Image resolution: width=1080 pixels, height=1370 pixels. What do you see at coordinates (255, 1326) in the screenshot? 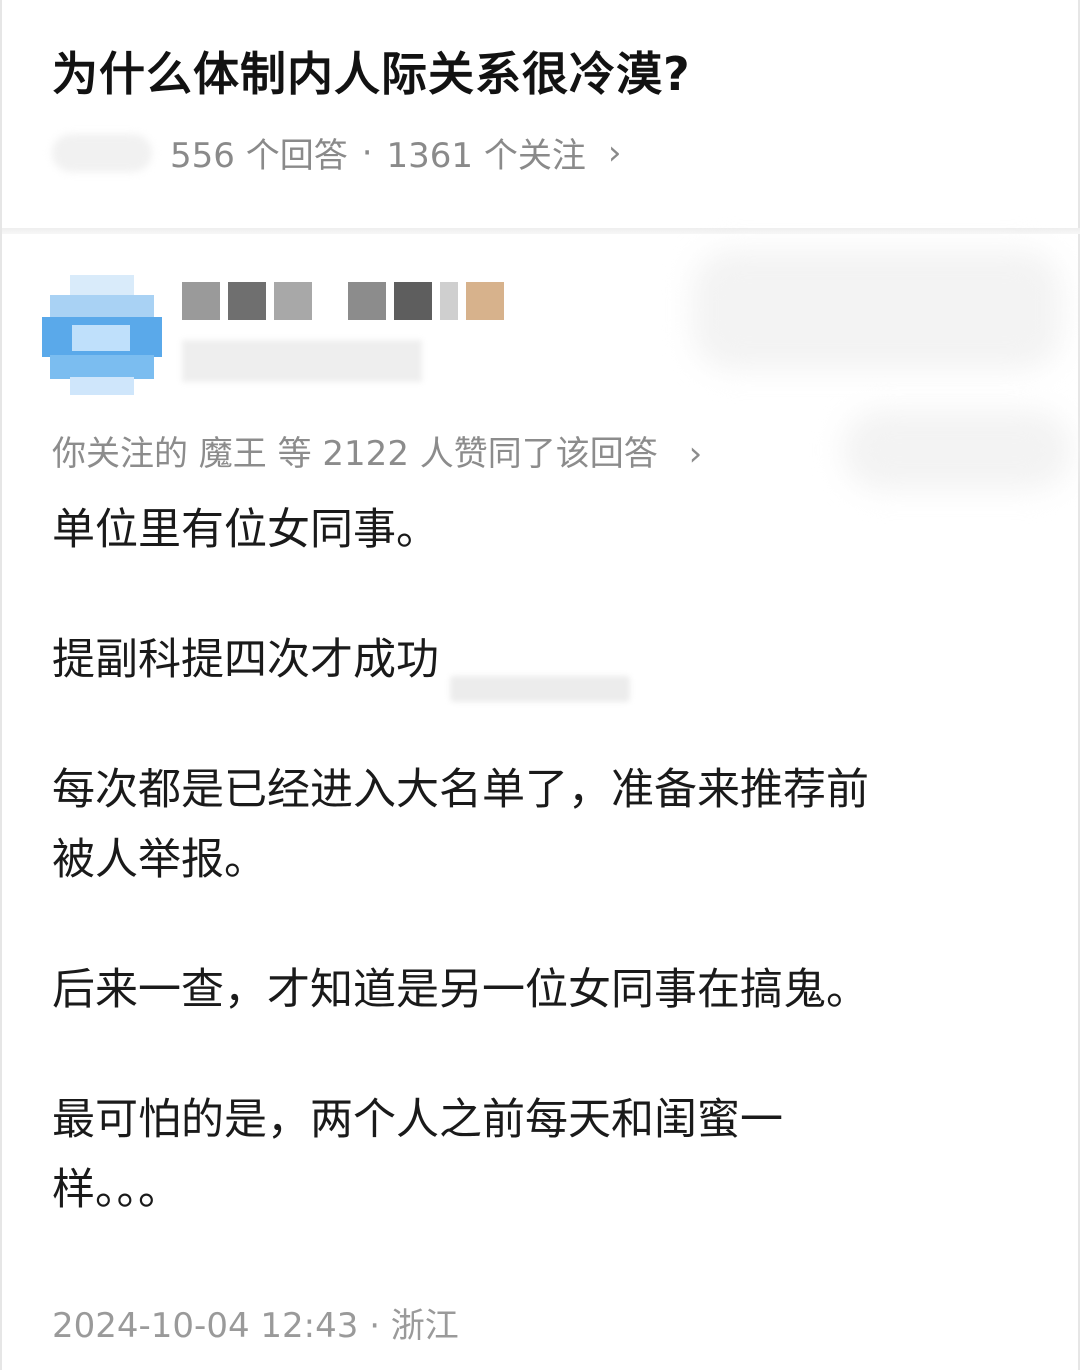
I see `post-timestamp-location: 2024-10-04 12:43 · 浙江` at bounding box center [255, 1326].